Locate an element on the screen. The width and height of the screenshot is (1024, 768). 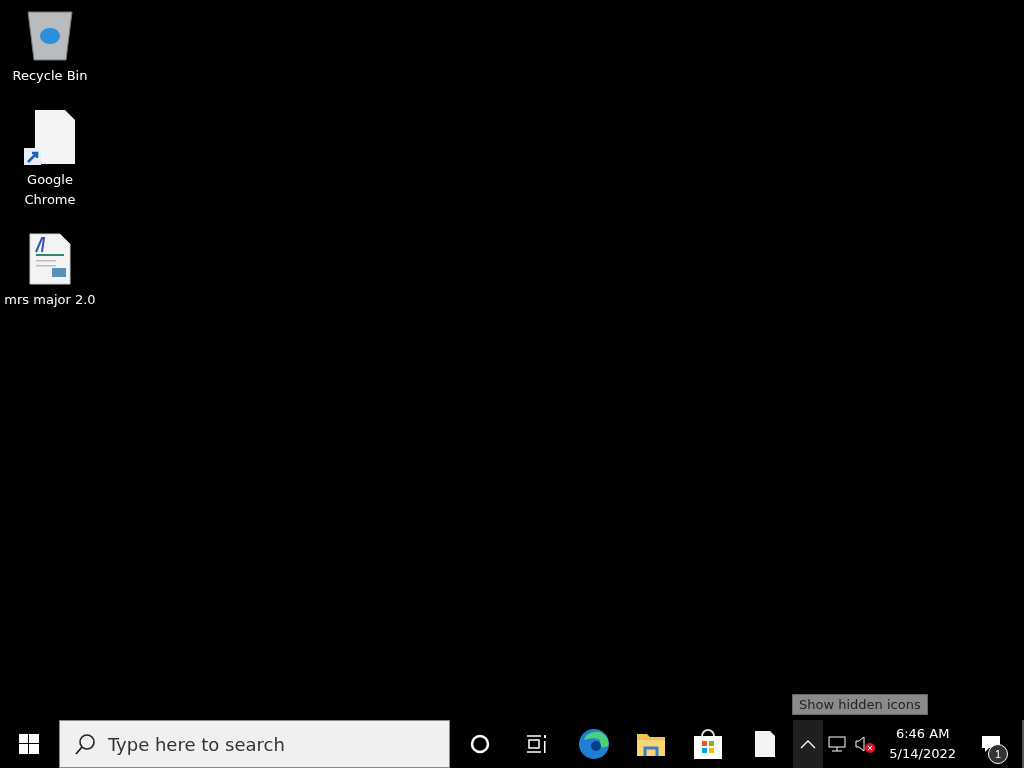
search-input: Type here to search is located at coordinates (272, 744).